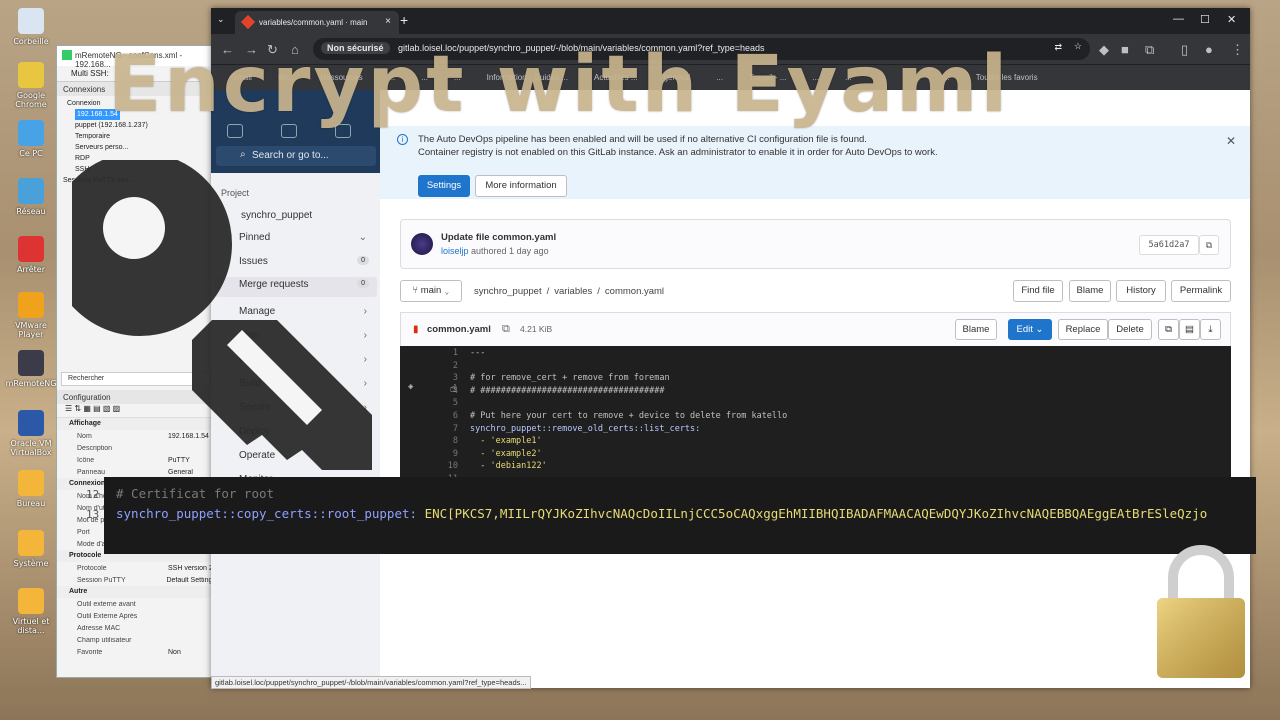  Describe the element at coordinates (444, 403) in the screenshot. I see `line-number: 5` at that location.